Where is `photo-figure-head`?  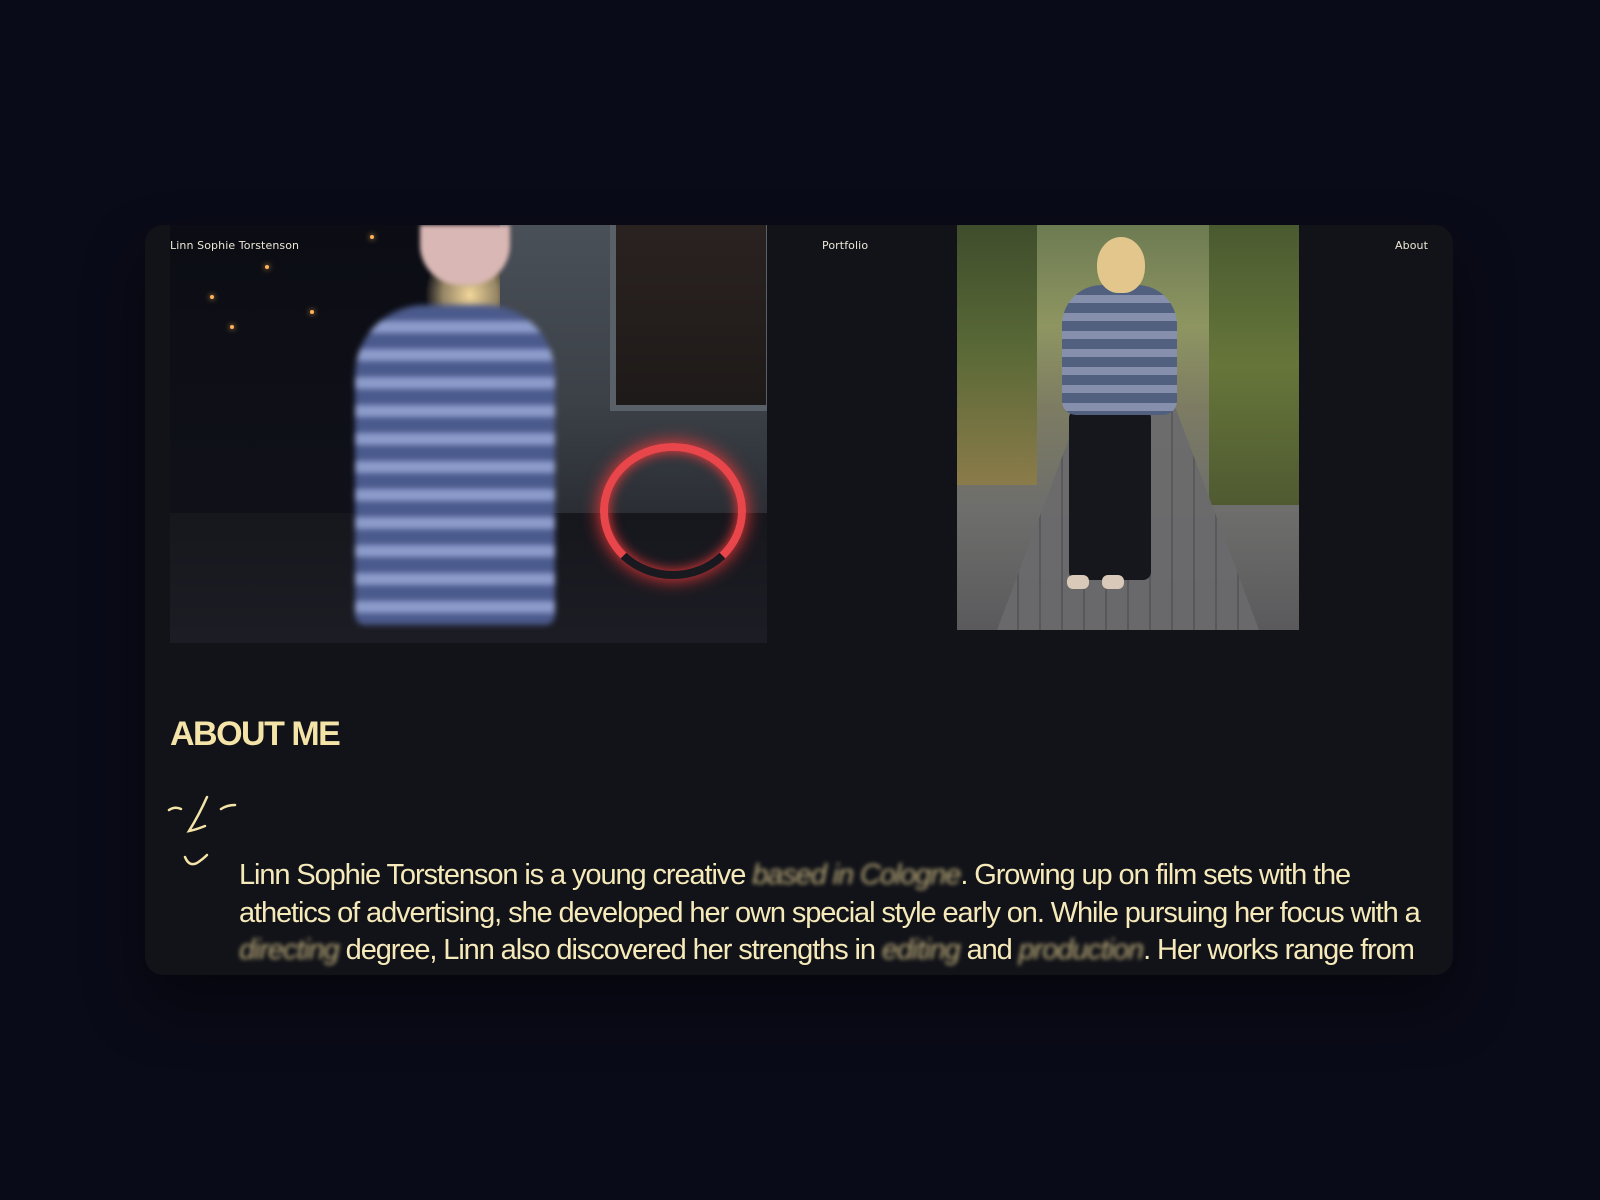 photo-figure-head is located at coordinates (1121, 265).